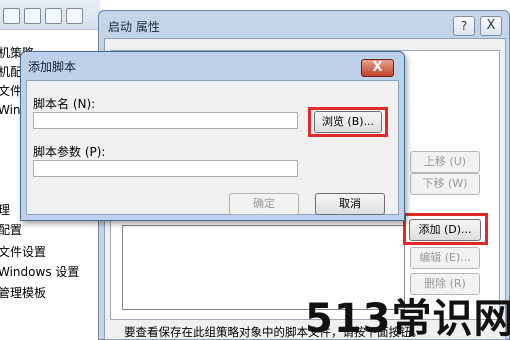  I want to click on toolbar-button-list, so click(32, 16).